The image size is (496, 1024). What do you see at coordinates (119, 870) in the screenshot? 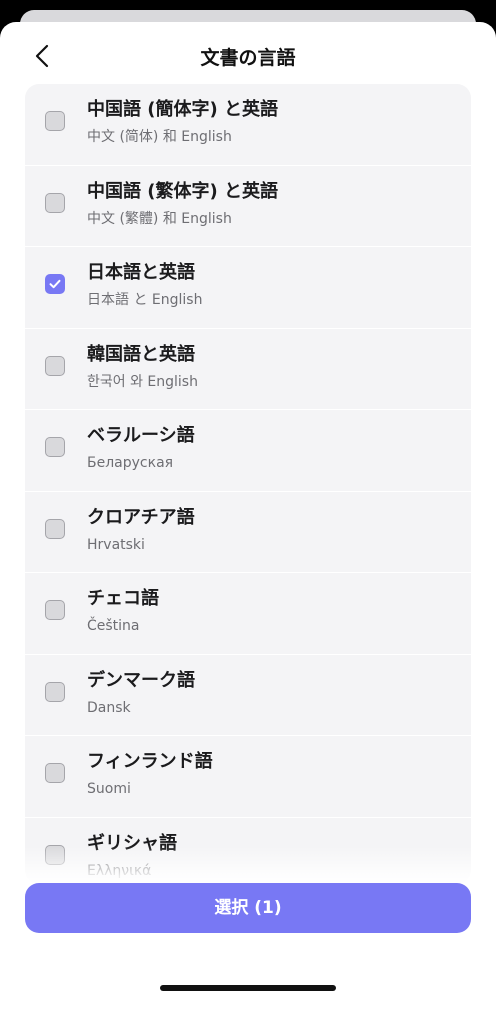
I see `language-native-name: Ελληνικά` at bounding box center [119, 870].